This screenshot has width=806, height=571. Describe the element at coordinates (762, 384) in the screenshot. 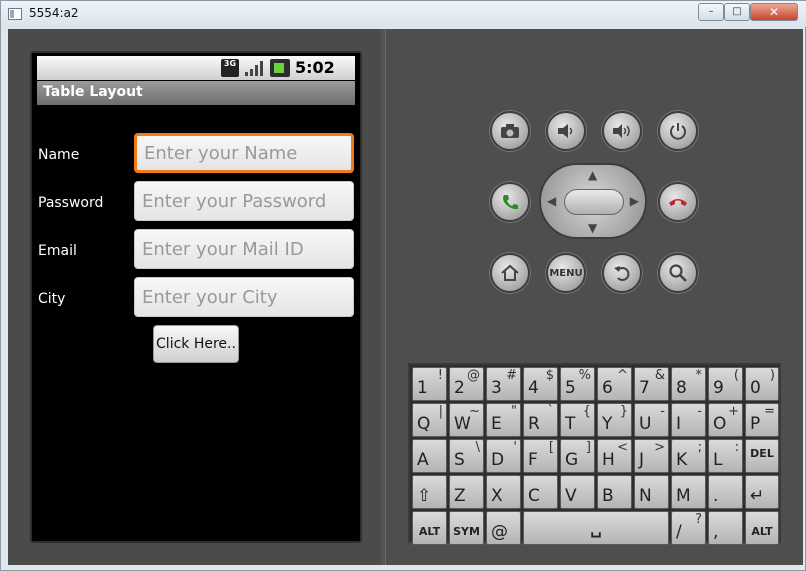

I see `key-0: 0)` at that location.